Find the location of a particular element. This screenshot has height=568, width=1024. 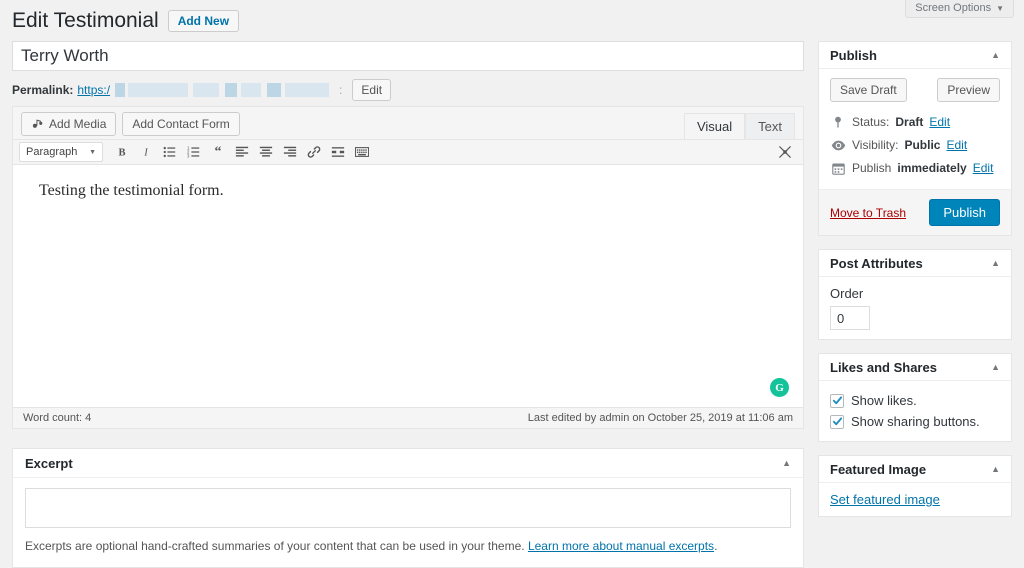

align-center-icon is located at coordinates (266, 152).